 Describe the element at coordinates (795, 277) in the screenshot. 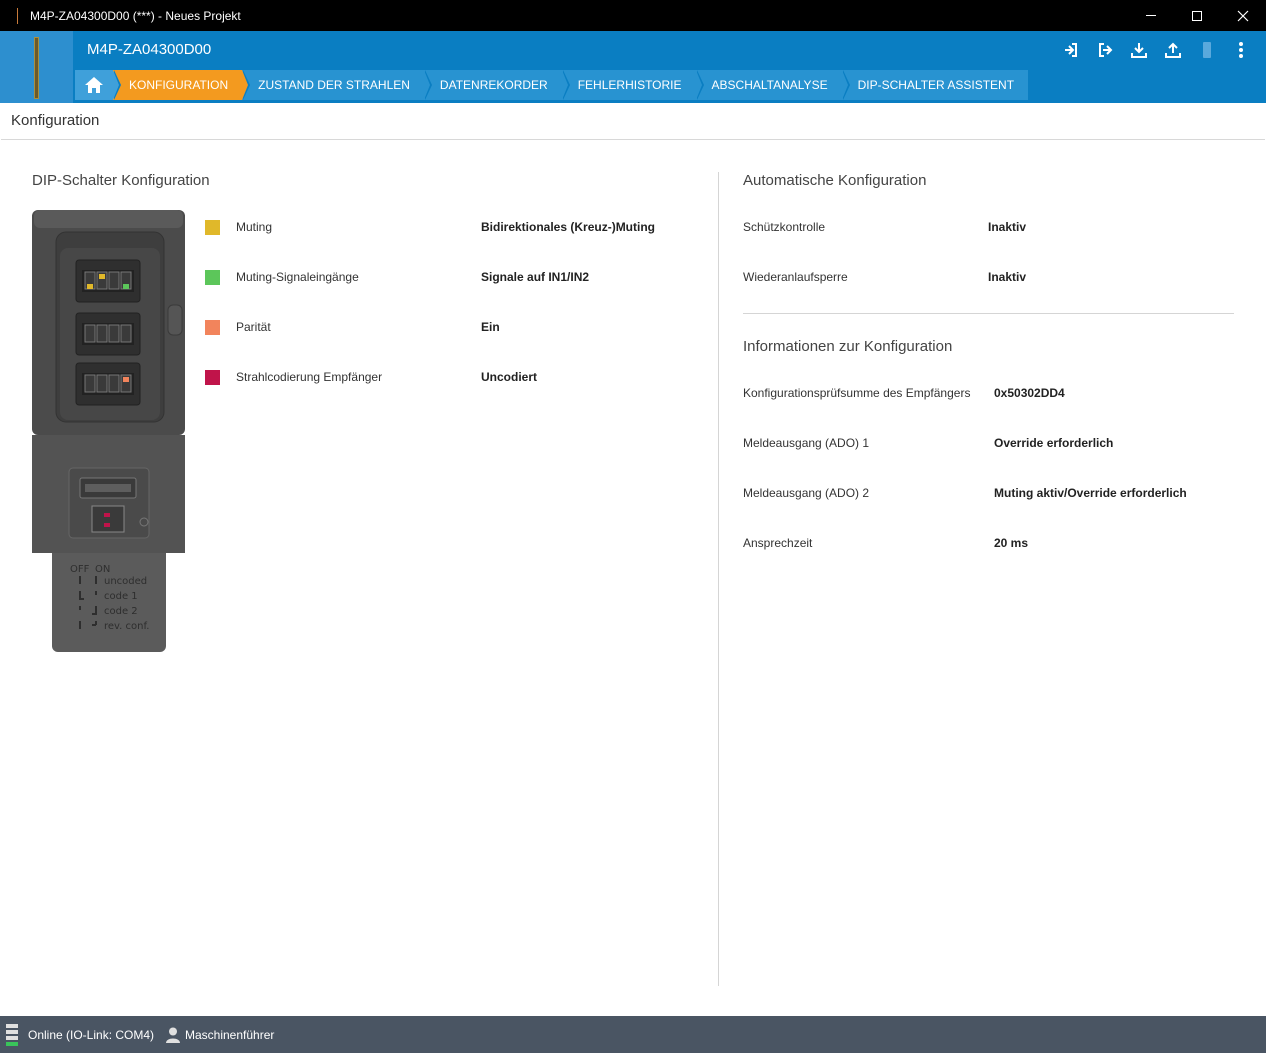

I see `auto-row-label: Wiederanlaufsperre` at that location.